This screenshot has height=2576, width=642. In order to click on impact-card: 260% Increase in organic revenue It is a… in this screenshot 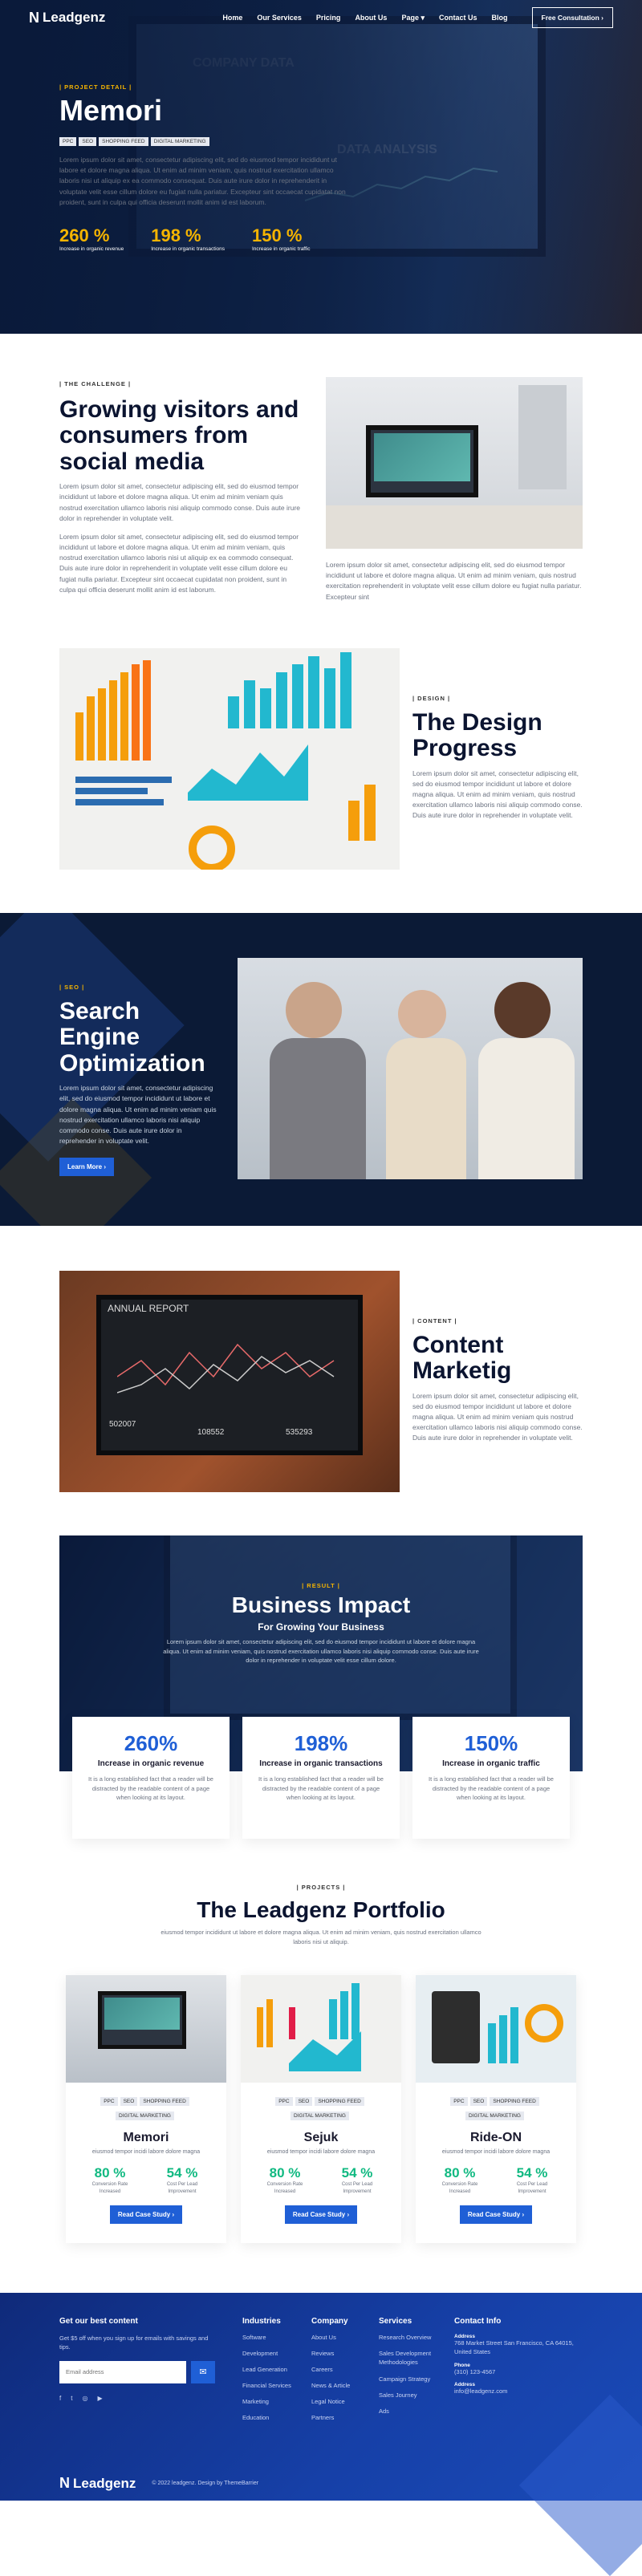, I will do `click(151, 1778)`.